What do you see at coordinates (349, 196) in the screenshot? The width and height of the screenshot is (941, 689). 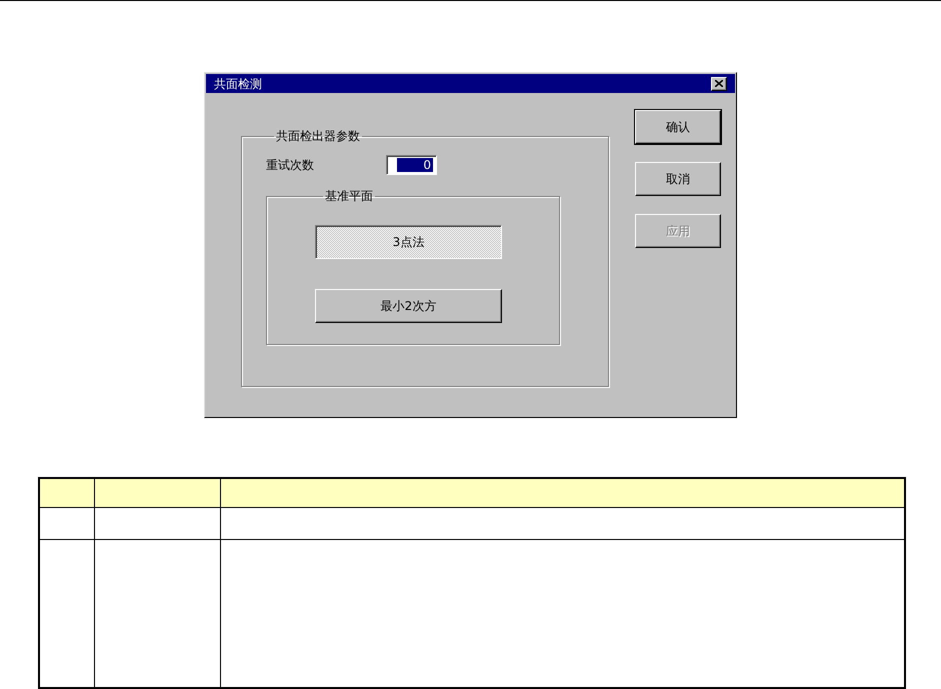 I see `group-title: 基准平面` at bounding box center [349, 196].